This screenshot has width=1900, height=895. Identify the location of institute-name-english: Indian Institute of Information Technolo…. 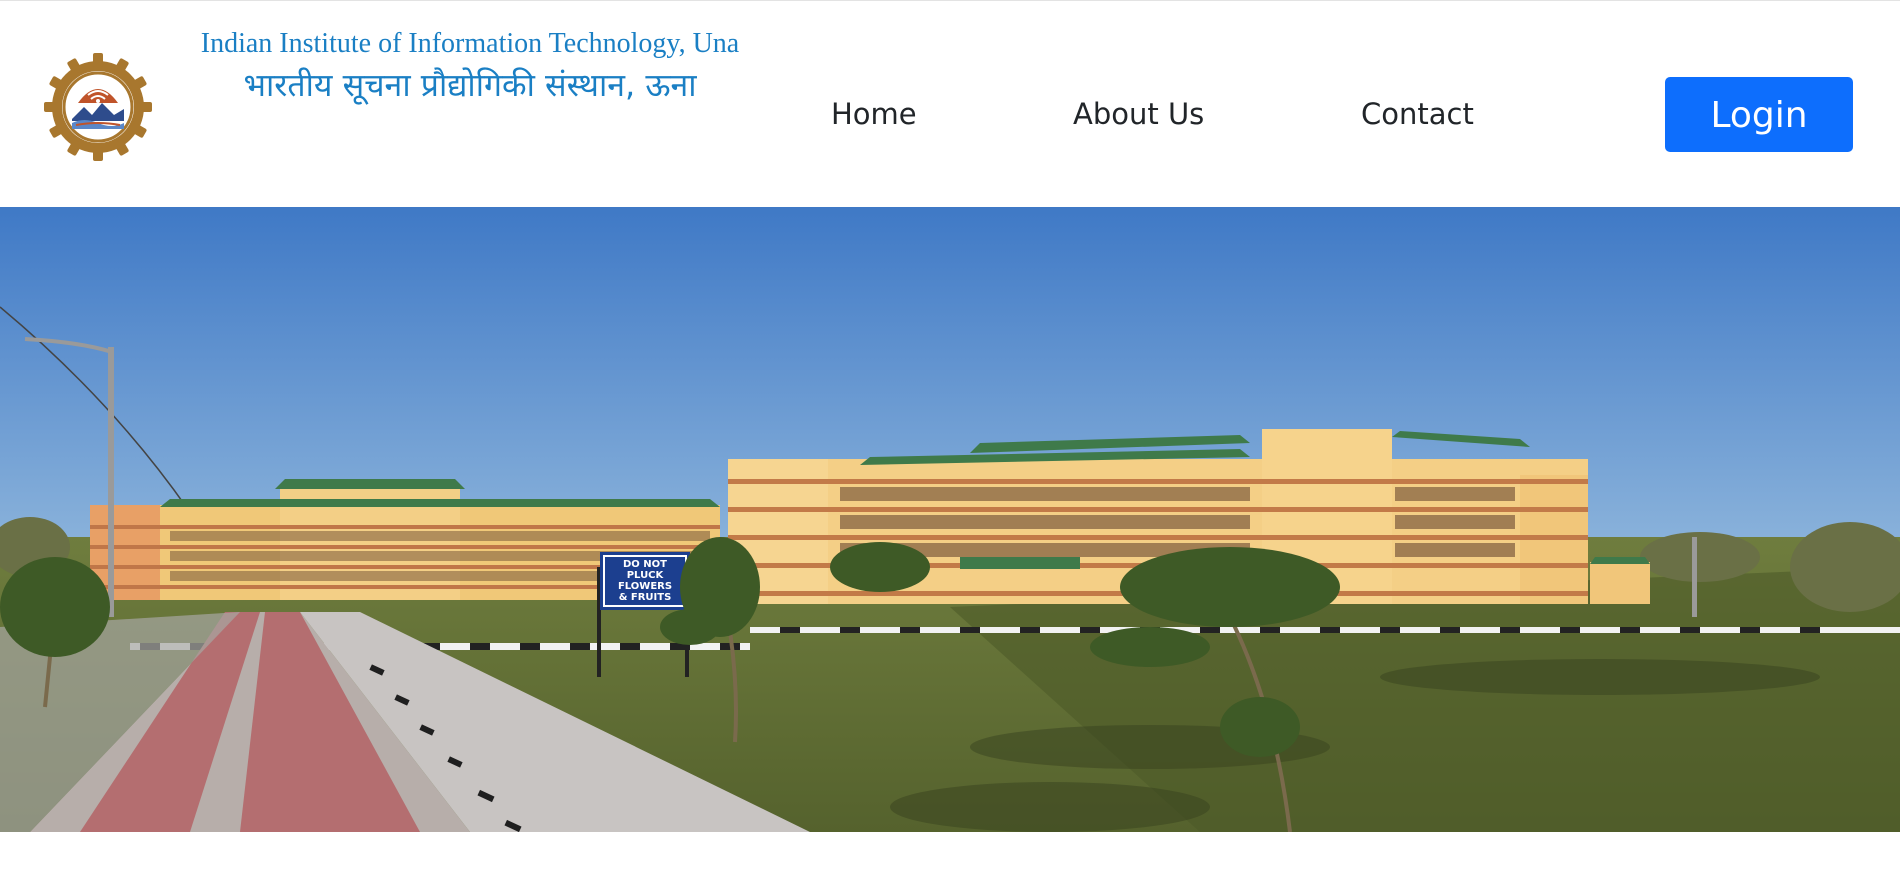
(470, 43).